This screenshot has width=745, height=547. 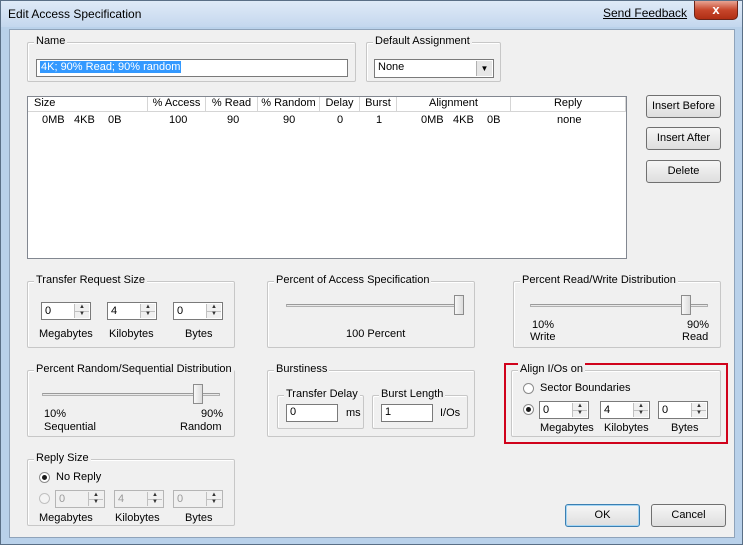 What do you see at coordinates (340, 104) in the screenshot?
I see `column-delay: Delay` at bounding box center [340, 104].